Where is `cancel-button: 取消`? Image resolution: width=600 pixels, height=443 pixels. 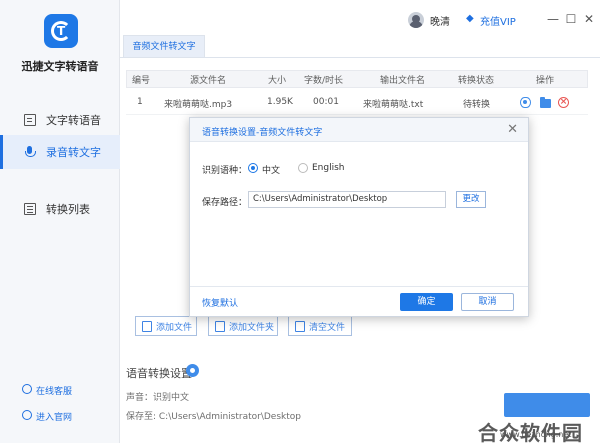 cancel-button: 取消 is located at coordinates (487, 302).